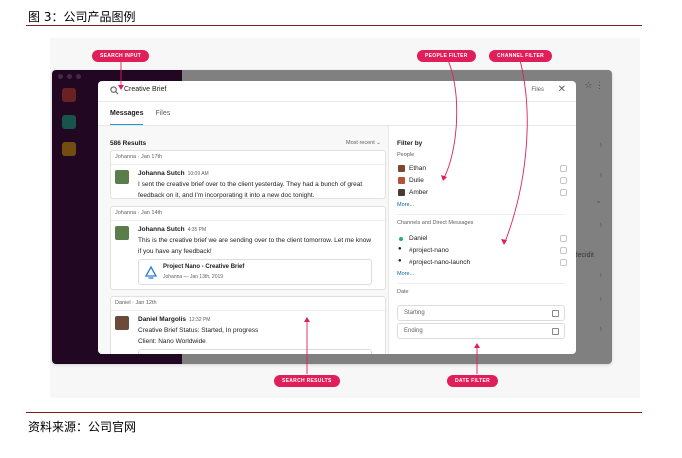  Describe the element at coordinates (200, 320) in the screenshot. I see `message-time: 12:32 PM` at that location.